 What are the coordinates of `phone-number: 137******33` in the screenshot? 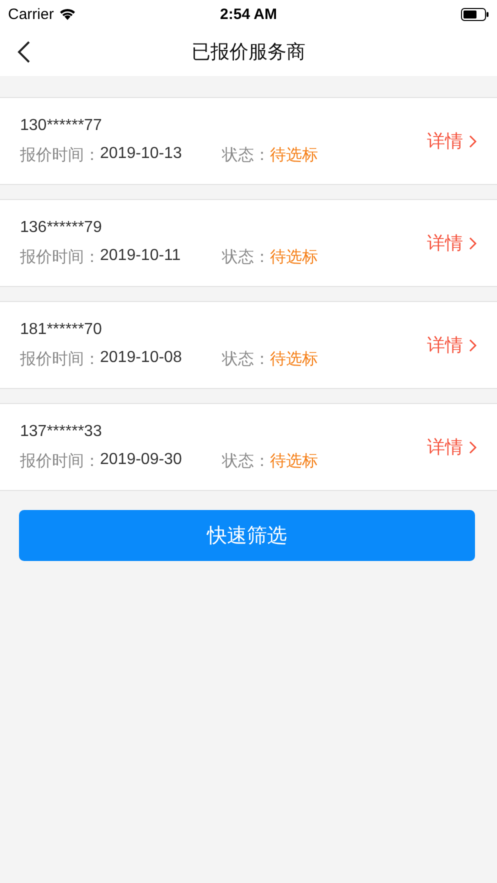 It's located at (61, 431).